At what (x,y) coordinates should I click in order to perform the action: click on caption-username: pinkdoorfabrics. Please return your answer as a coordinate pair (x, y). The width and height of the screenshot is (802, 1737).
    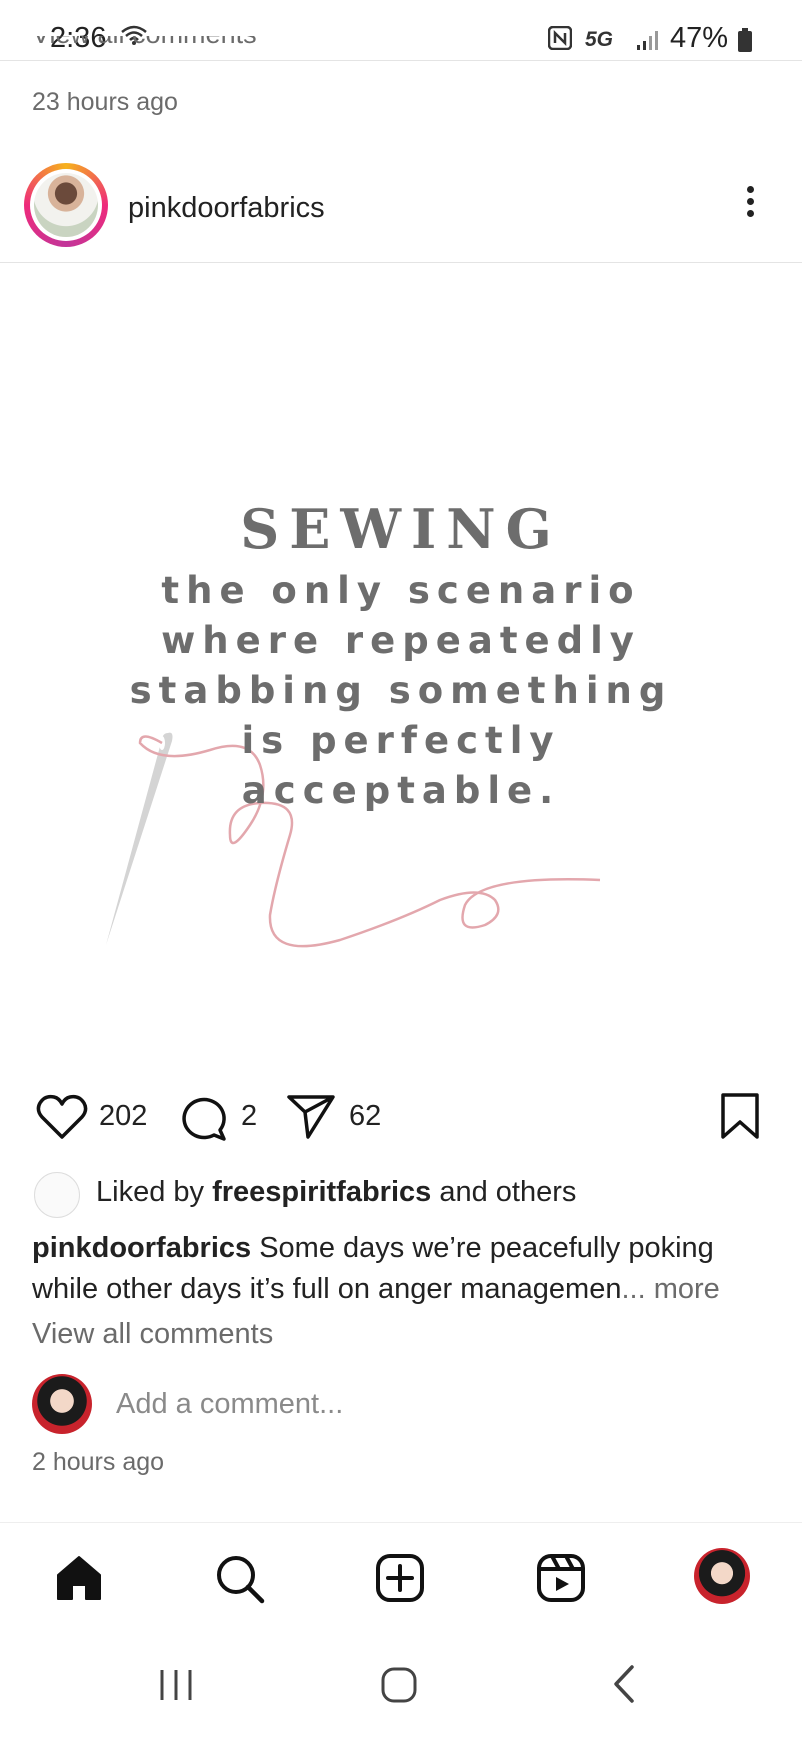
    Looking at the image, I should click on (141, 1248).